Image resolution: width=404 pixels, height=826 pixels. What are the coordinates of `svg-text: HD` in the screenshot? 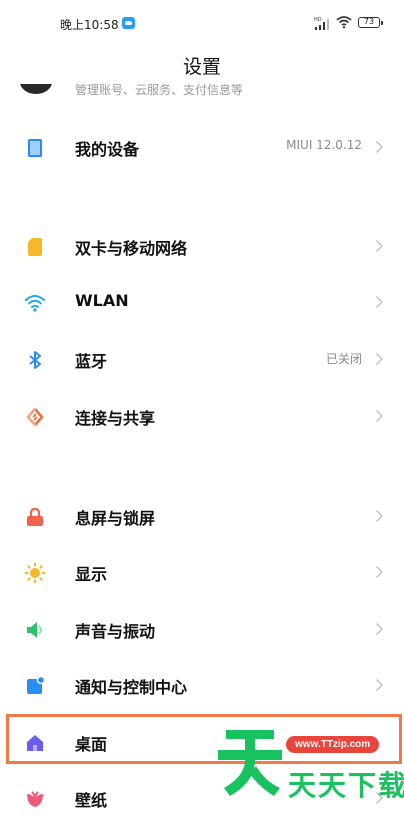 It's located at (318, 20).